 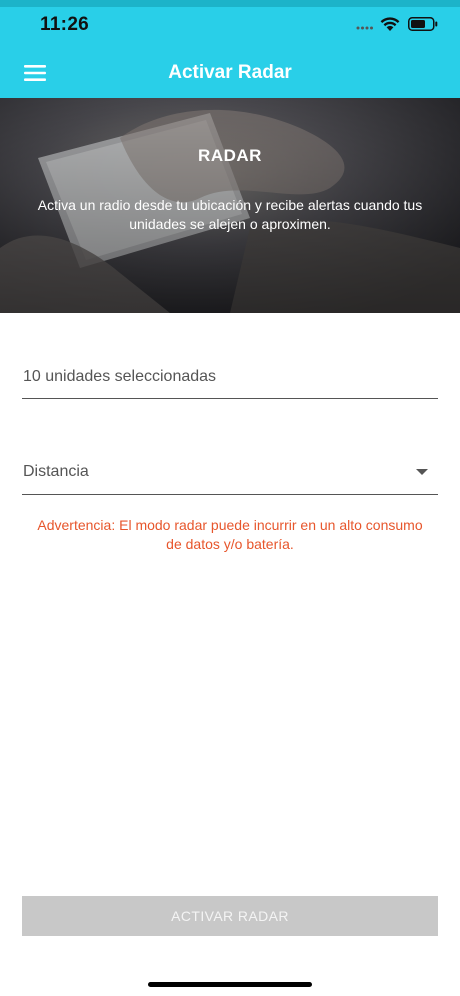 What do you see at coordinates (230, 155) in the screenshot?
I see `hero-title: RADAR` at bounding box center [230, 155].